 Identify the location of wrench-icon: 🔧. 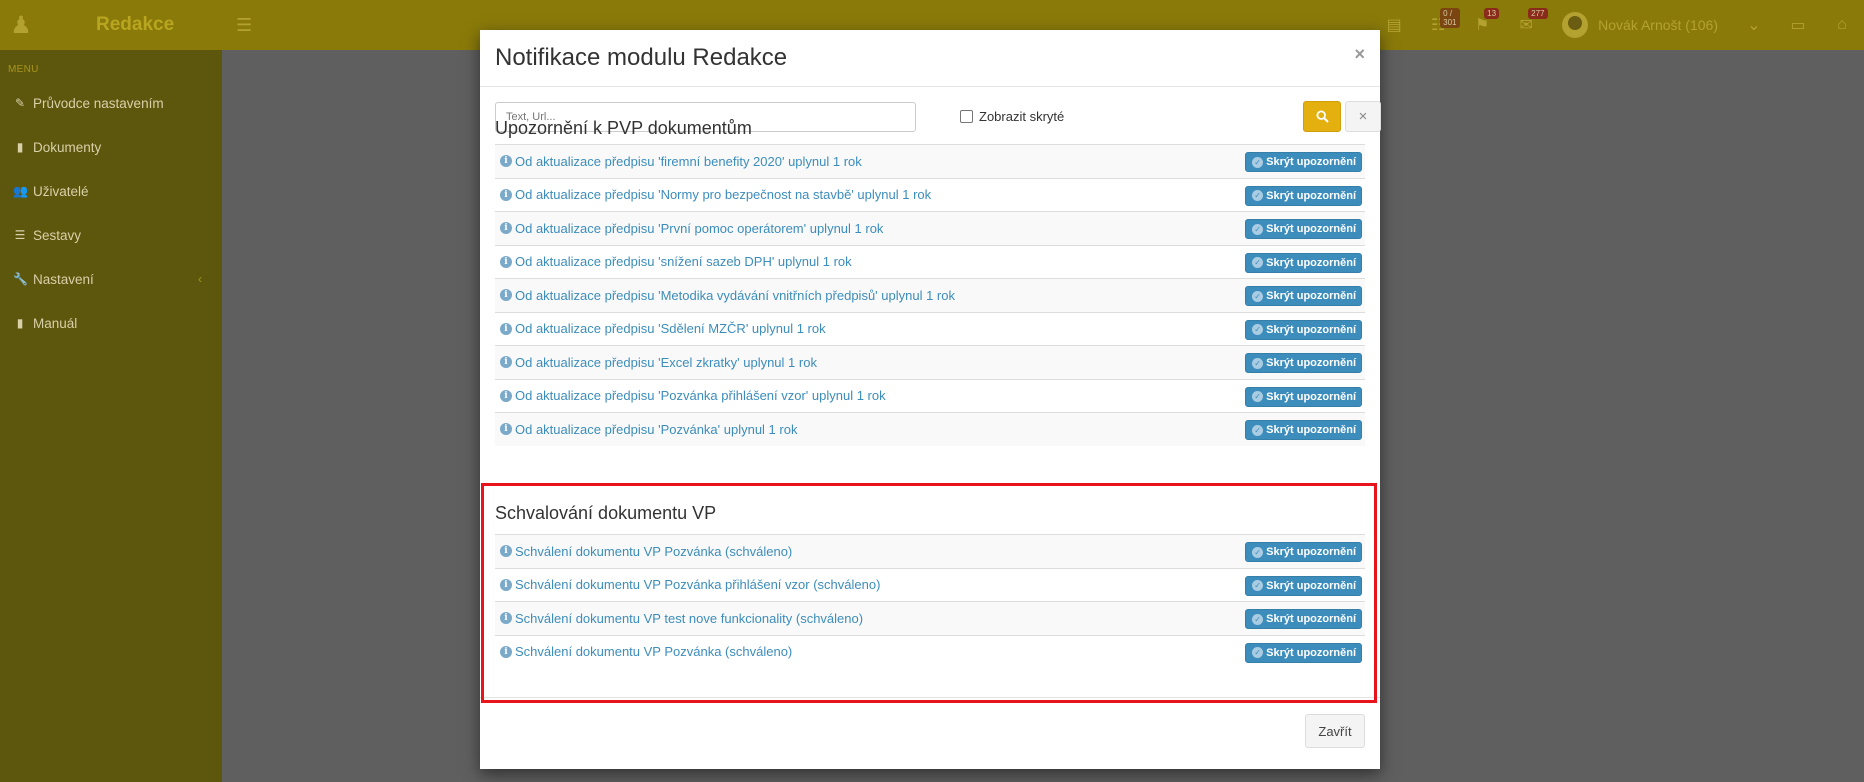
(20, 279).